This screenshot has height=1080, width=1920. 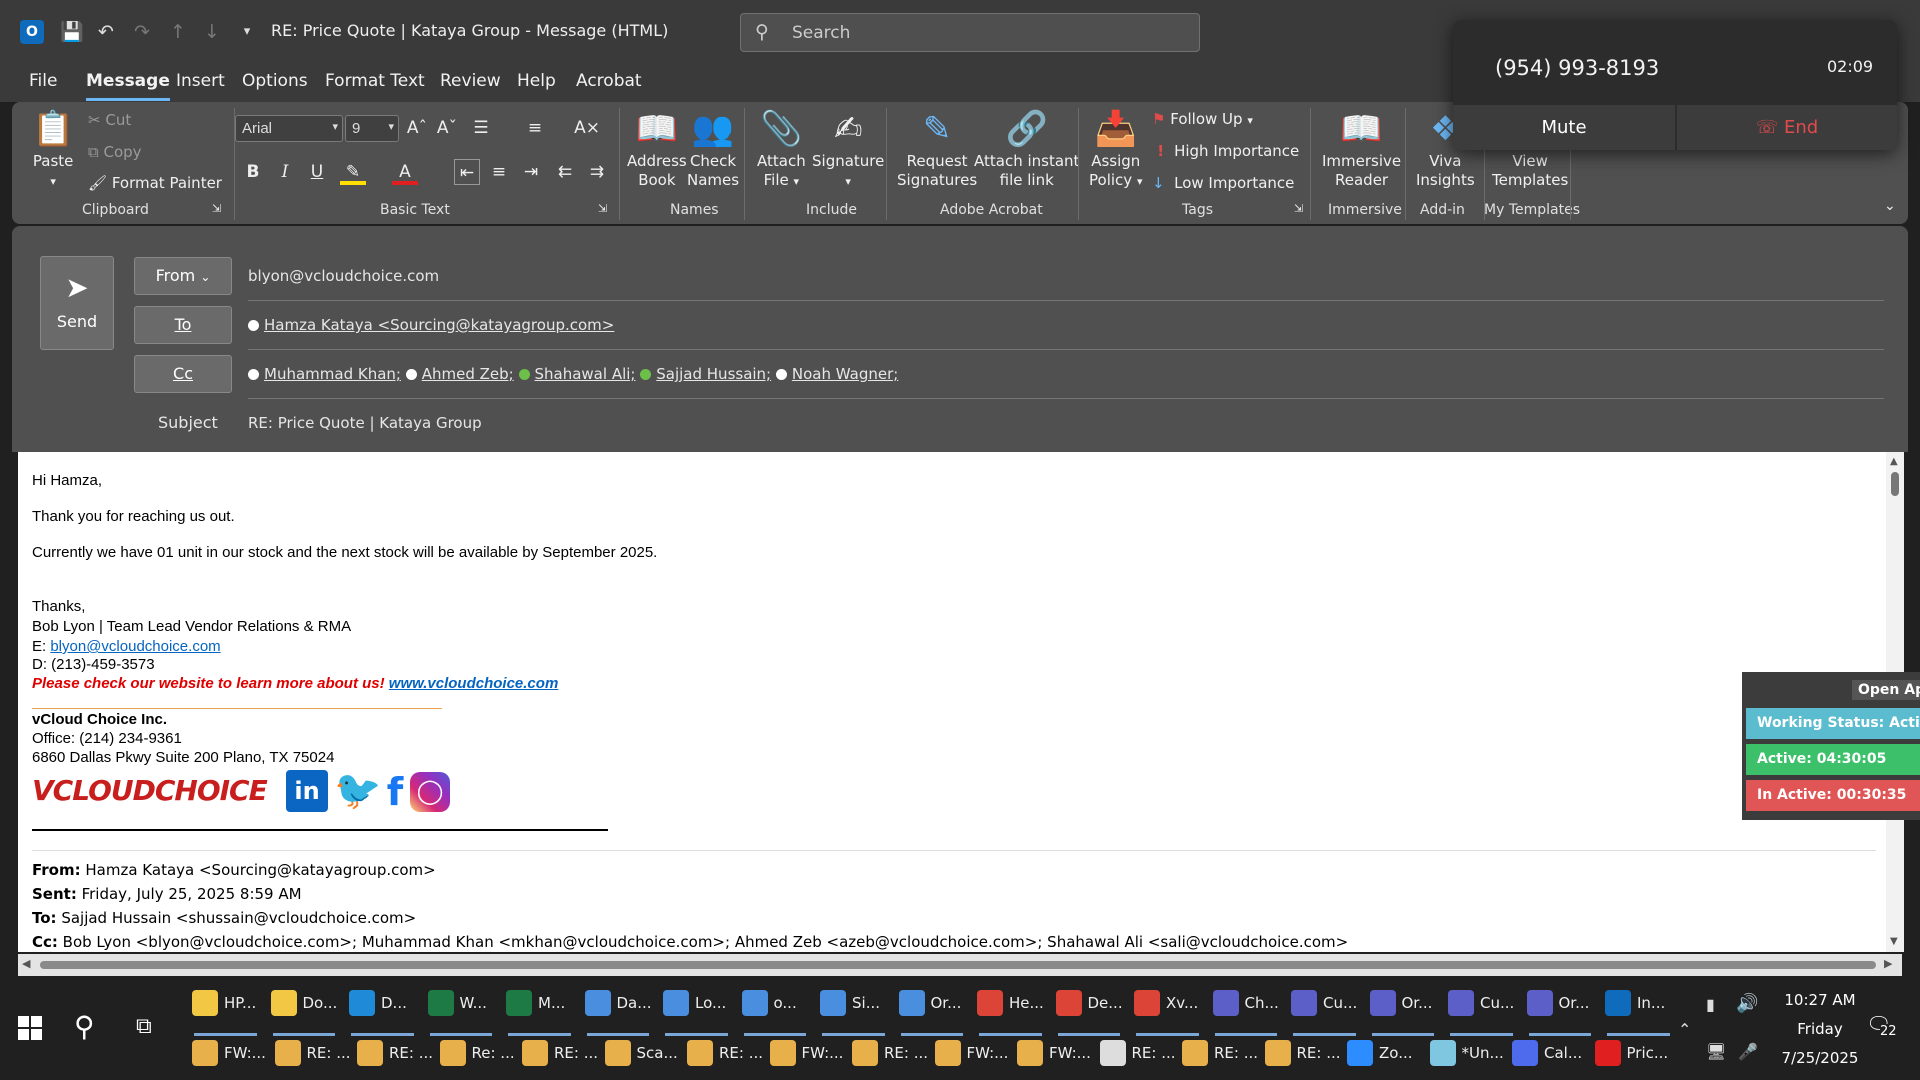 What do you see at coordinates (178, 32) in the screenshot?
I see `previous-item-icon: ↑` at bounding box center [178, 32].